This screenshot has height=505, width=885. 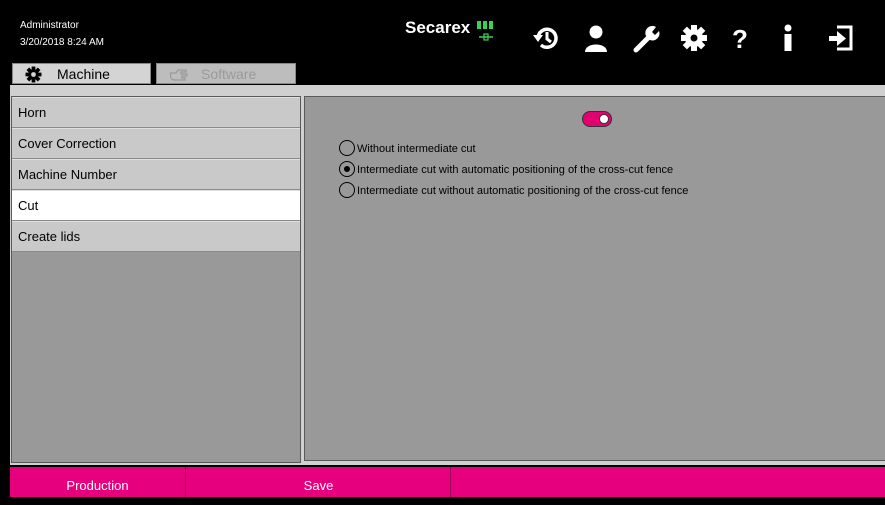 I want to click on radio-button-checked, so click(x=347, y=169).